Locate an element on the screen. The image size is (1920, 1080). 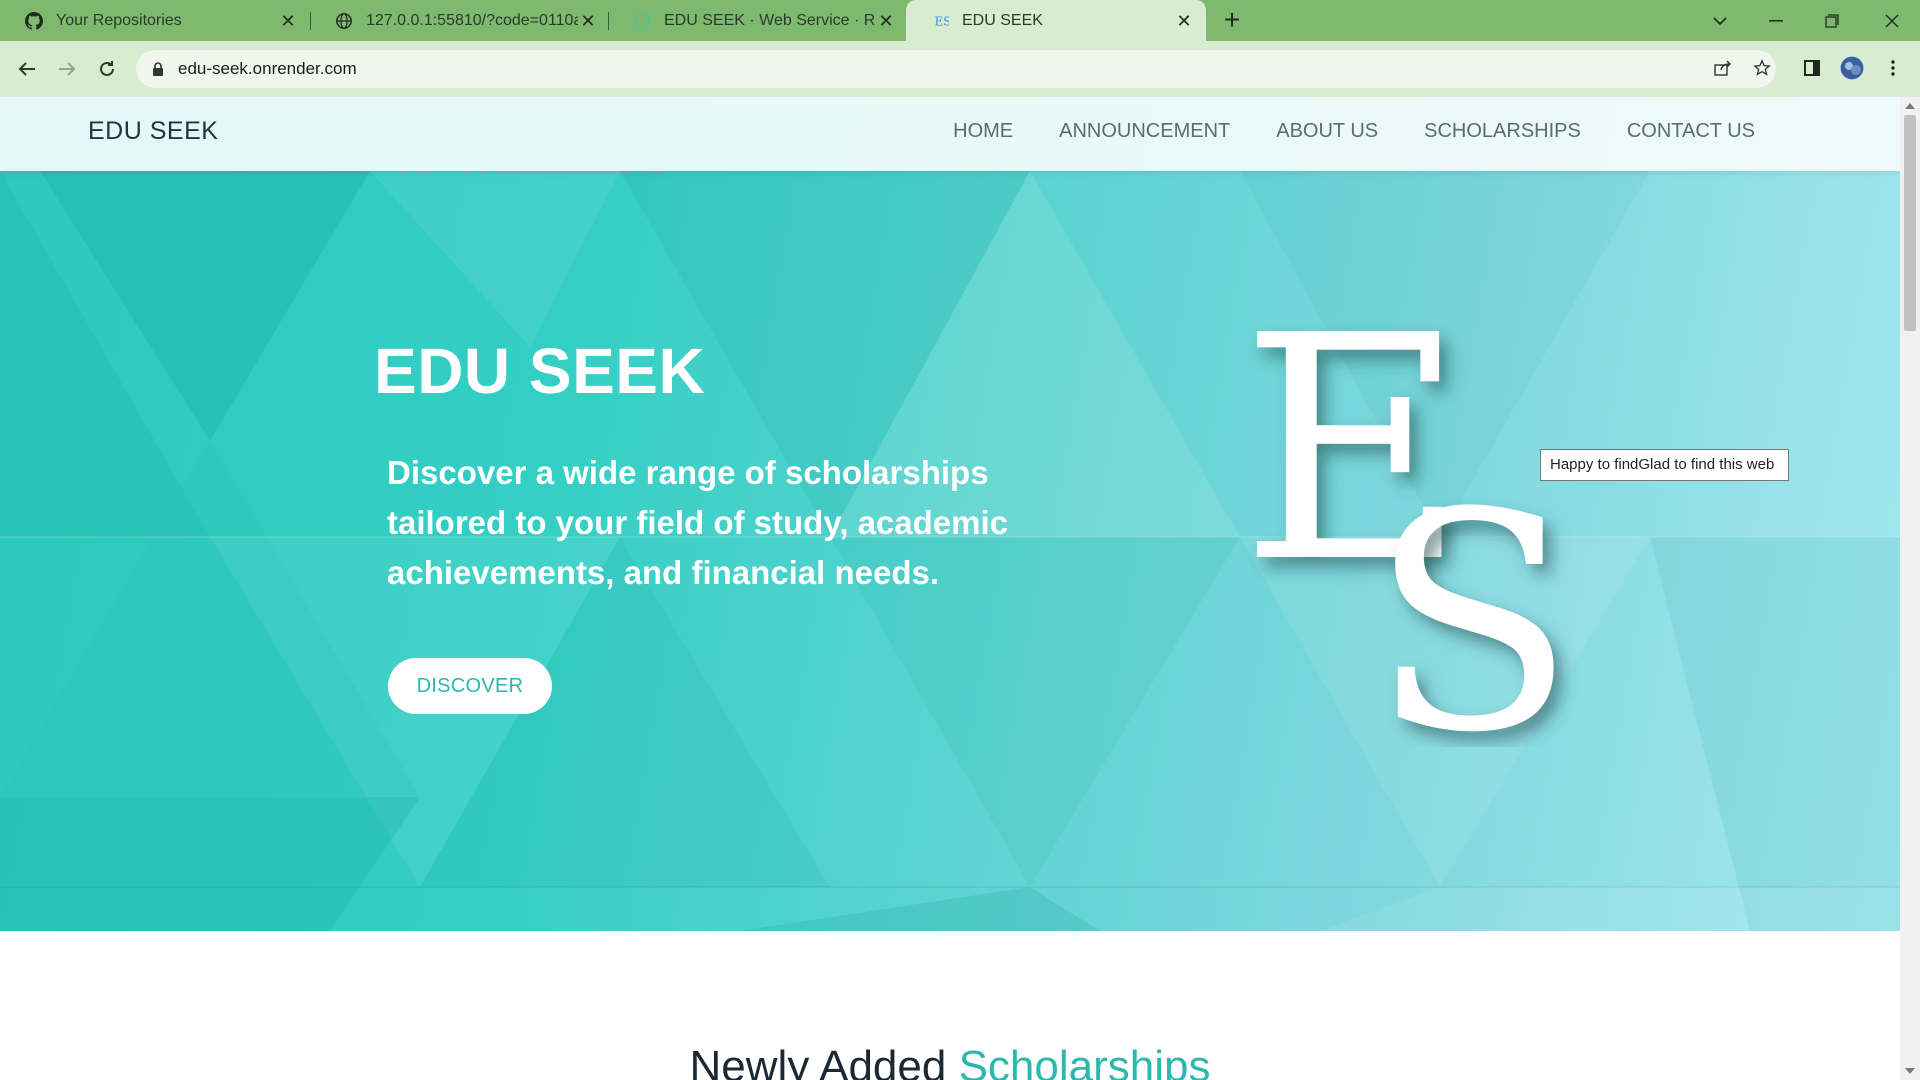
tab-title: EDU SEEK is located at coordinates (1002, 20).